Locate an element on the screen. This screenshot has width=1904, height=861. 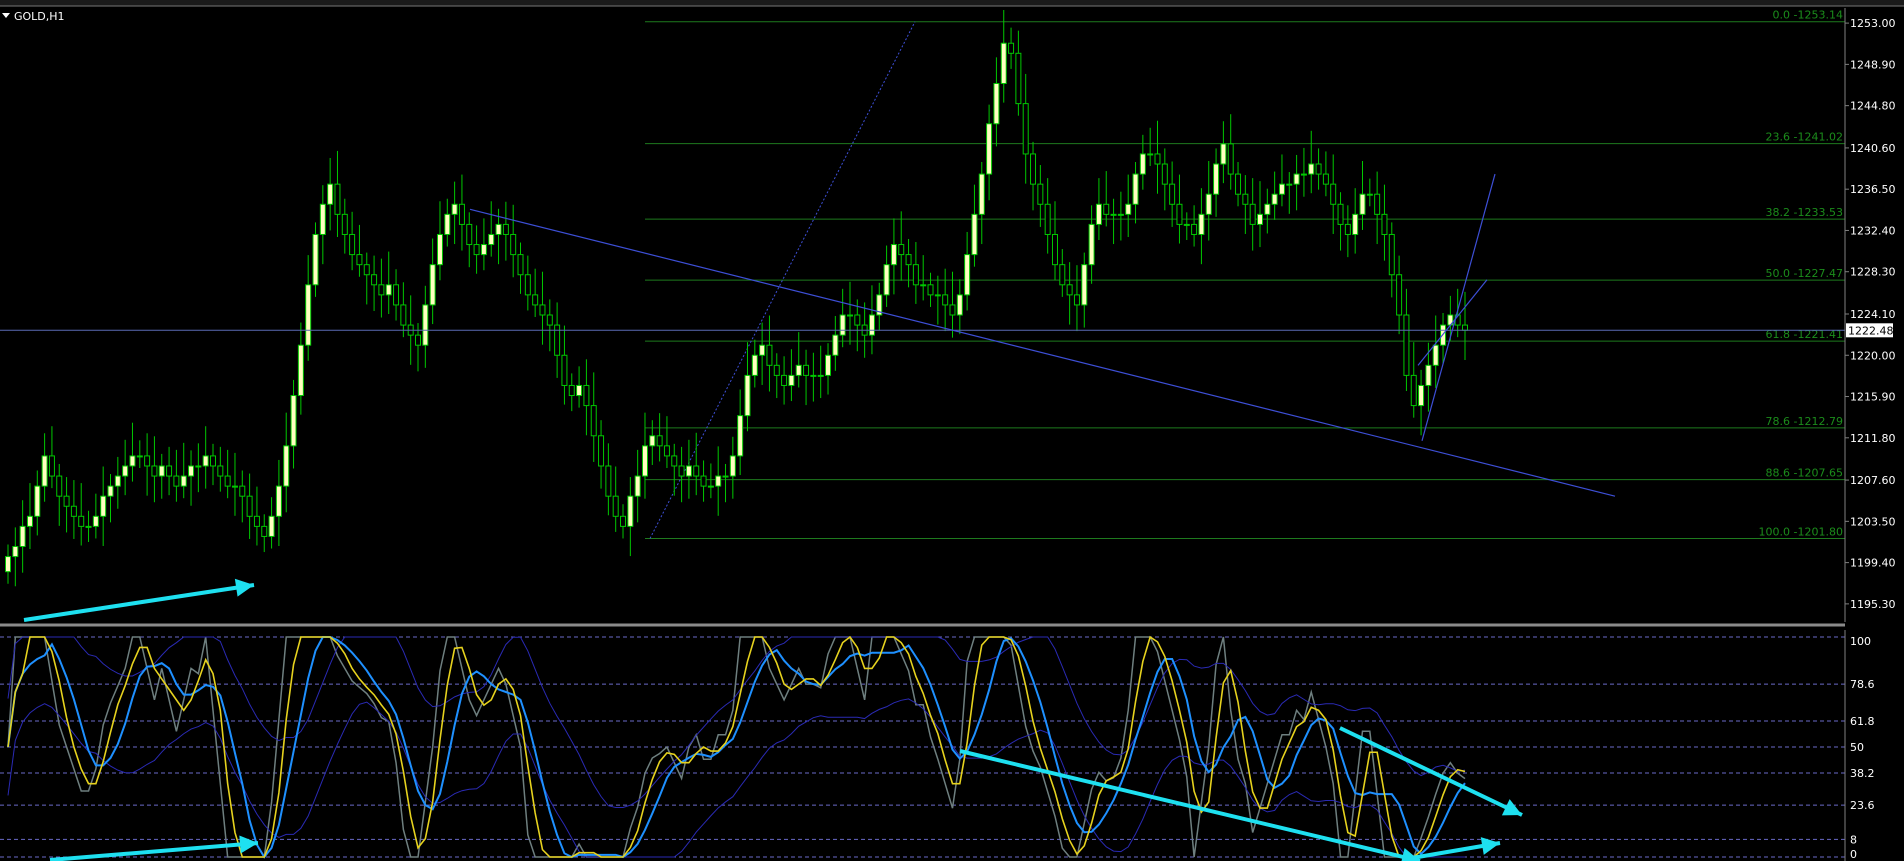
fib-level-label: 23.6 -1241.02 is located at coordinates (1804, 137).